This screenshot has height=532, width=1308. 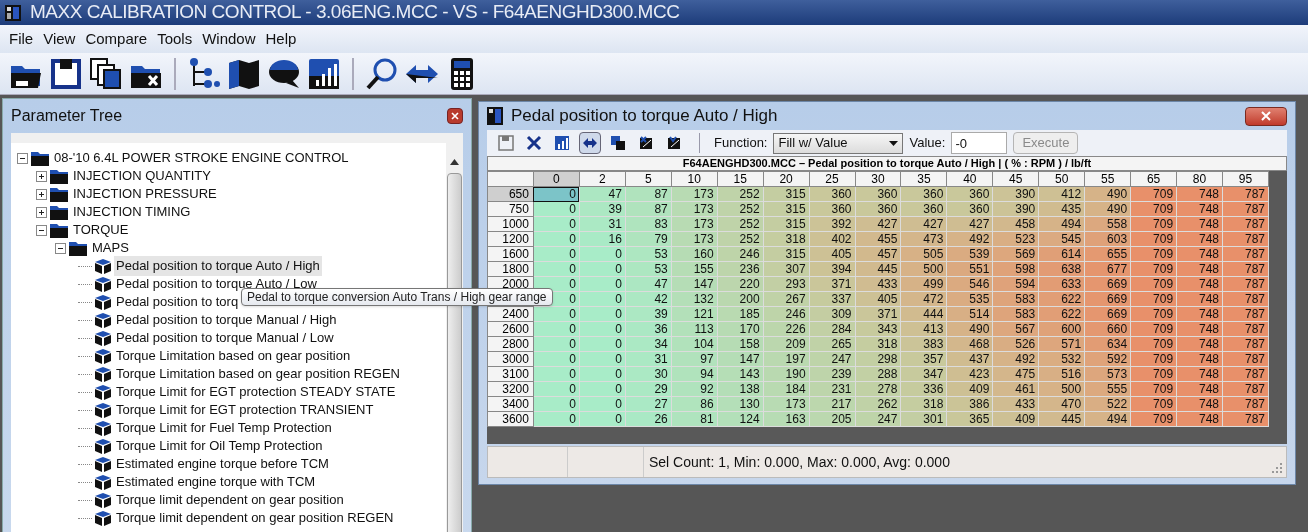 What do you see at coordinates (894, 143) in the screenshot?
I see `caret-icon` at bounding box center [894, 143].